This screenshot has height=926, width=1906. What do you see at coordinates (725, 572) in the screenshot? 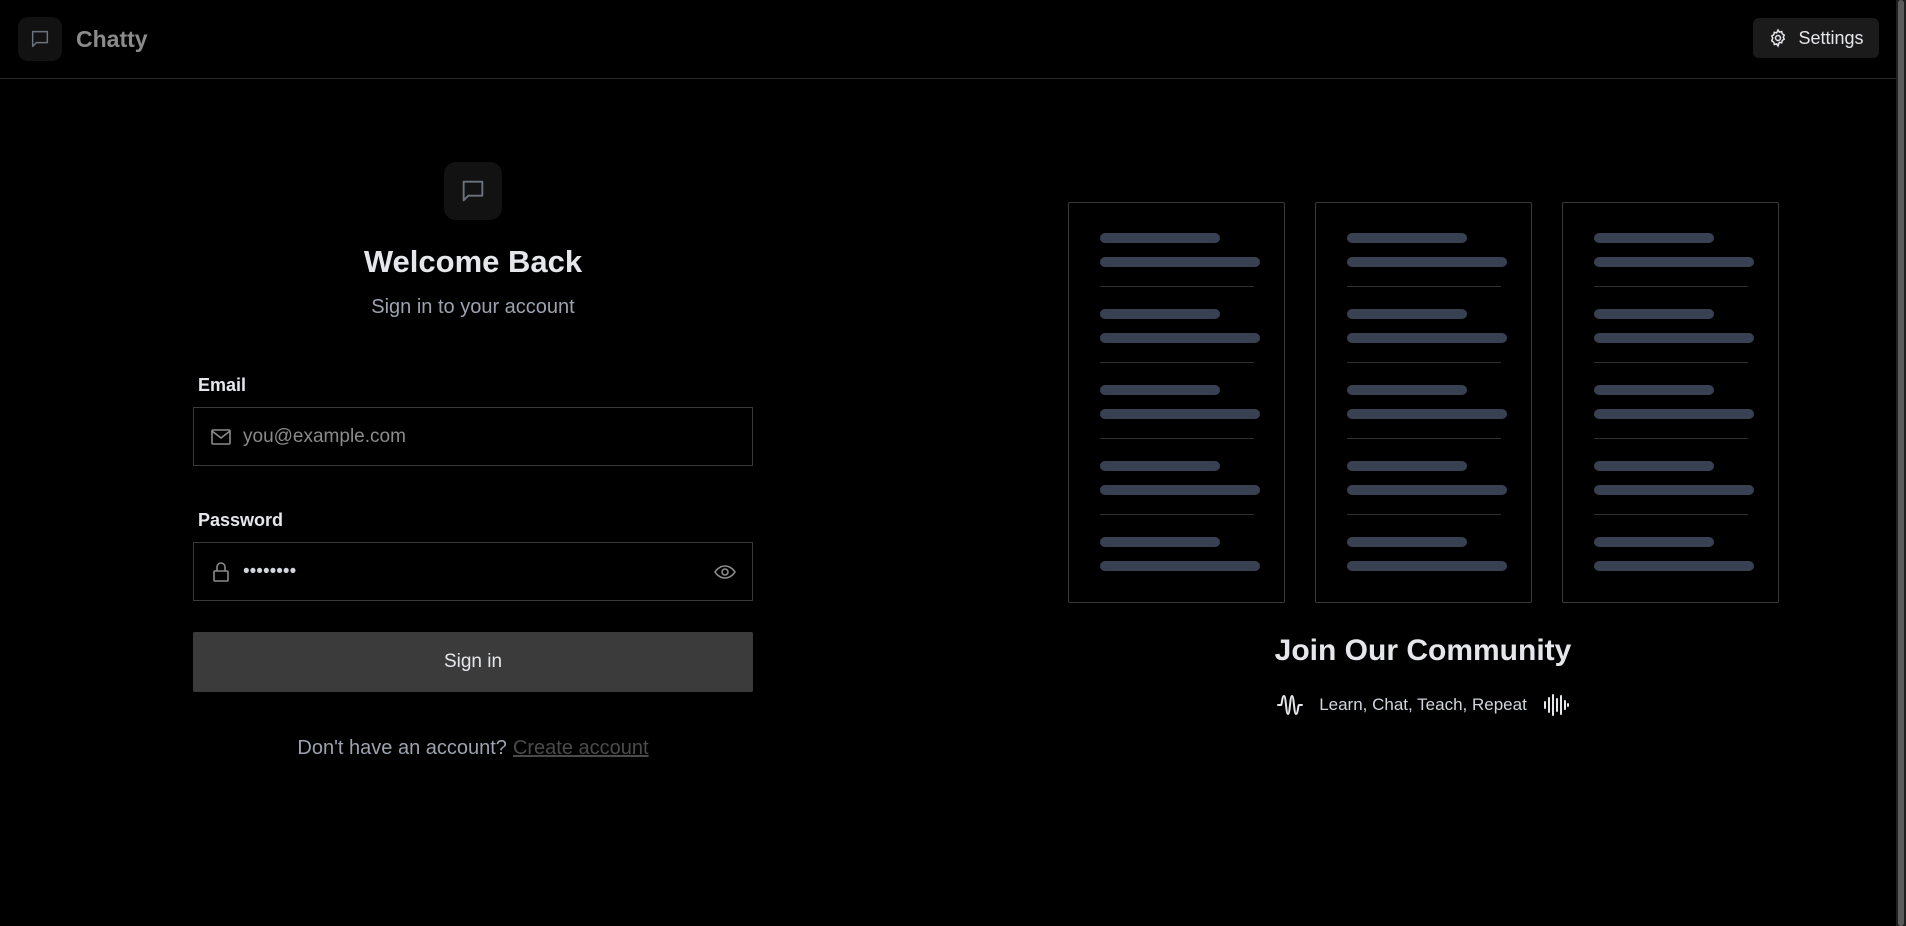
I see `eye-icon` at bounding box center [725, 572].